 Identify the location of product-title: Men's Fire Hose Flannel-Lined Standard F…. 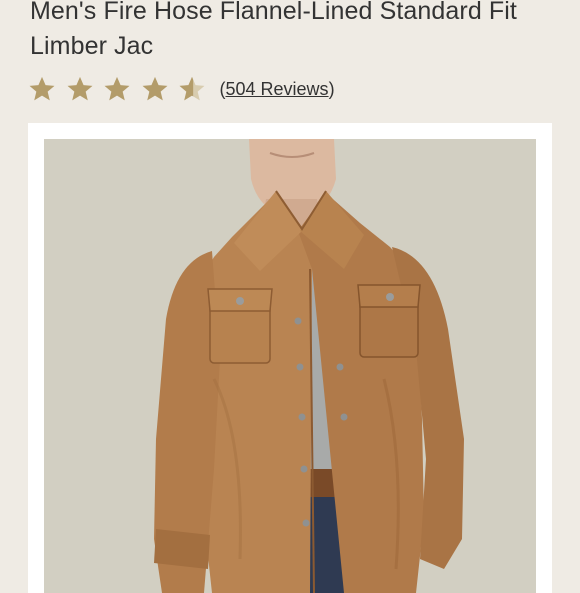
(273, 30).